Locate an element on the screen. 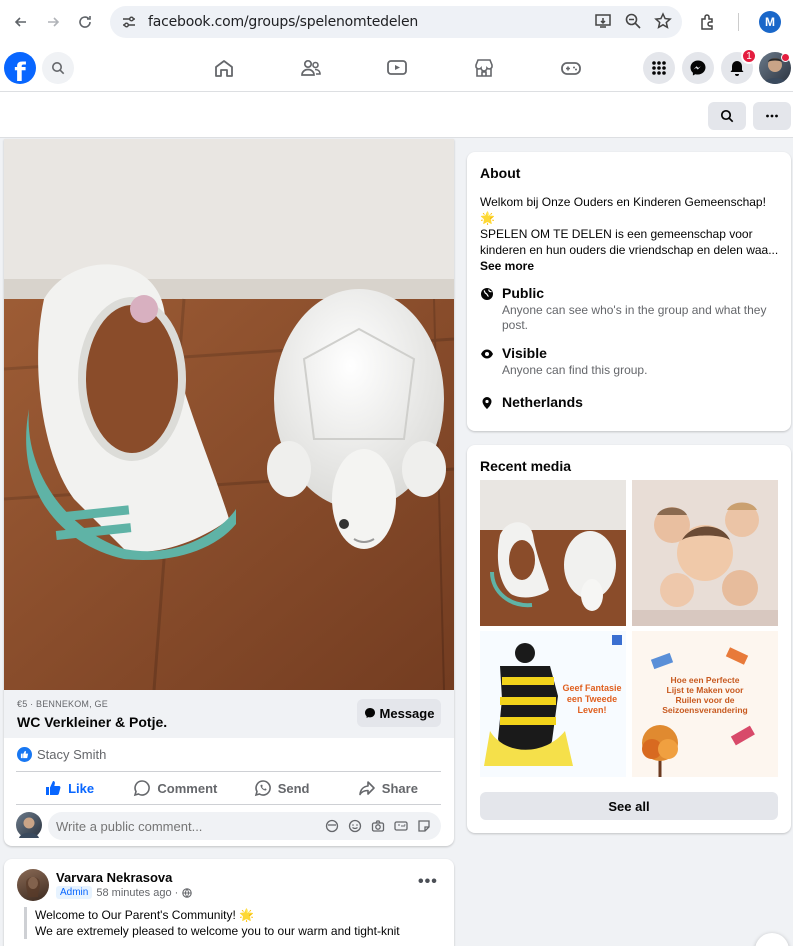 Image resolution: width=793 pixels, height=946 pixels. fb-search-button is located at coordinates (58, 68).